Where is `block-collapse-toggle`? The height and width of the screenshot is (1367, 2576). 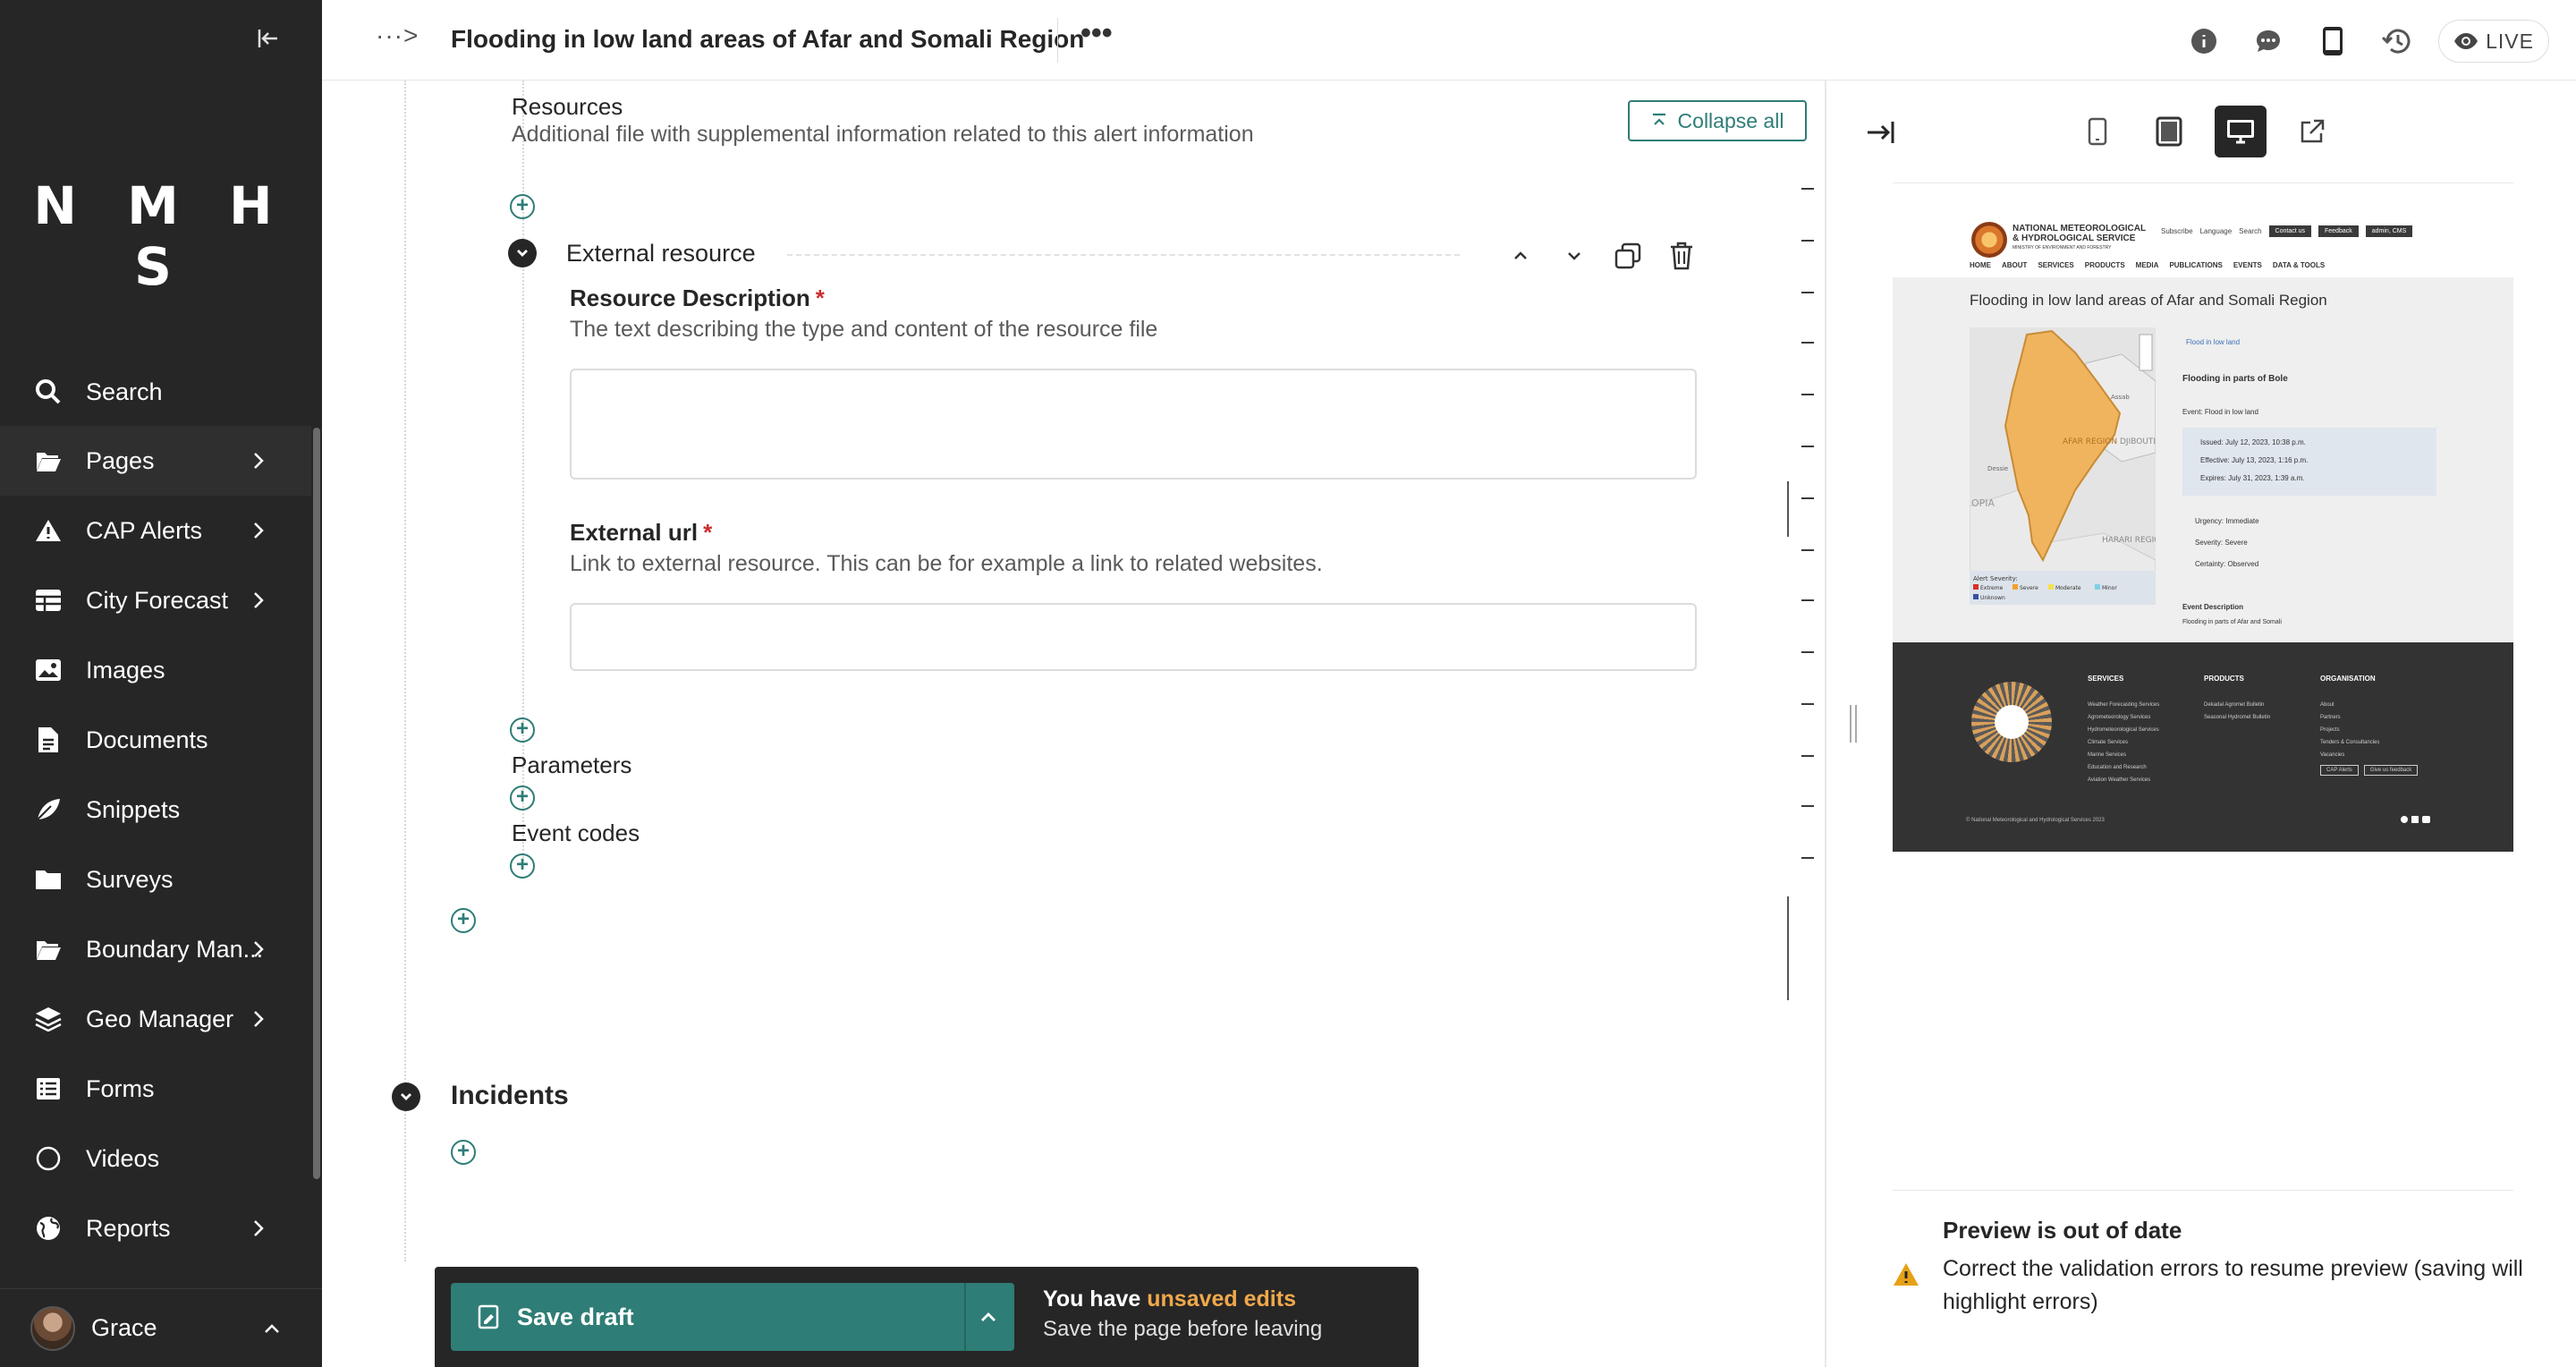 block-collapse-toggle is located at coordinates (522, 253).